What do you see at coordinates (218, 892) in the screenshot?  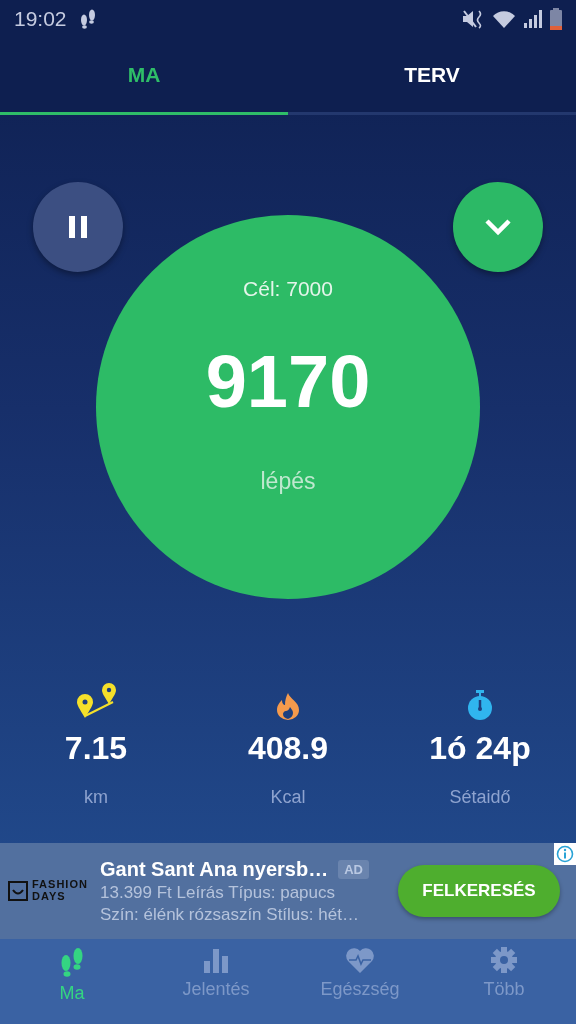 I see `ad-description: 13.399 Ft Leírás Típus: papucs` at bounding box center [218, 892].